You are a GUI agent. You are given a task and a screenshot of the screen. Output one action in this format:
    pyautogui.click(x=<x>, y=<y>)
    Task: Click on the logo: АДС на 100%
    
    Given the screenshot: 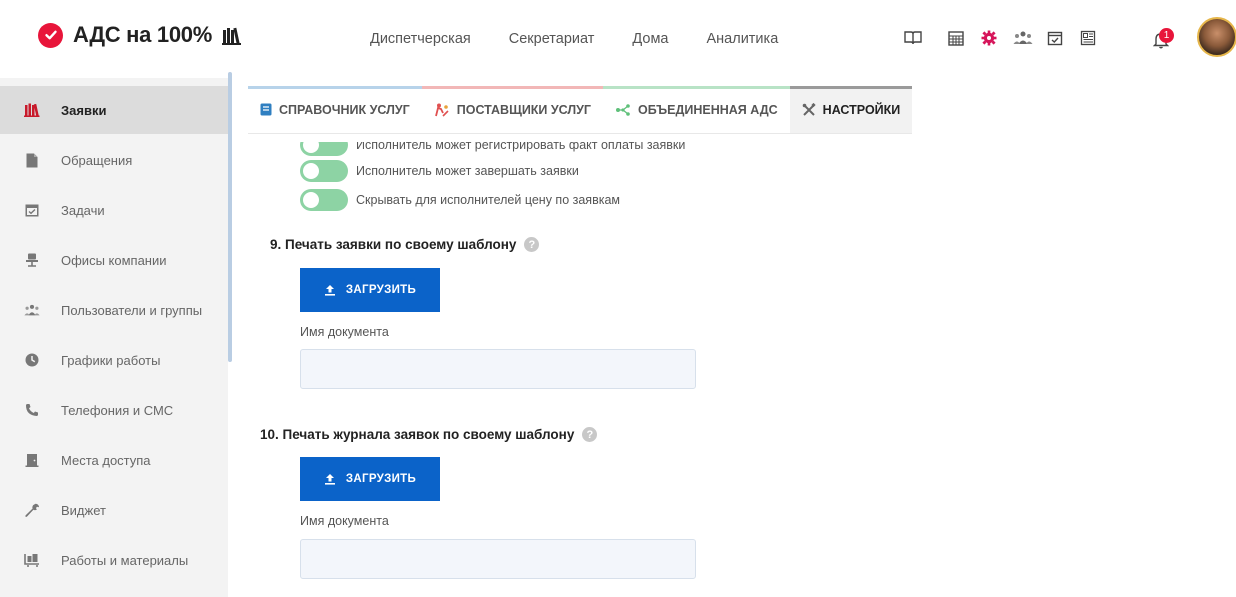 What is the action you would take?
    pyautogui.click(x=125, y=35)
    